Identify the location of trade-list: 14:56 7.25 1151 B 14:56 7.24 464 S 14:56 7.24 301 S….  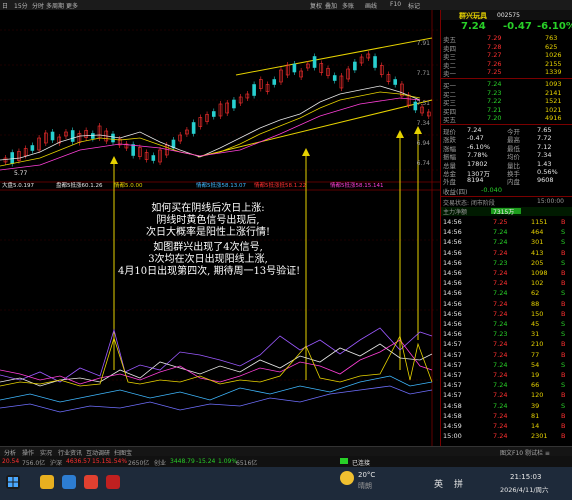
(506, 331).